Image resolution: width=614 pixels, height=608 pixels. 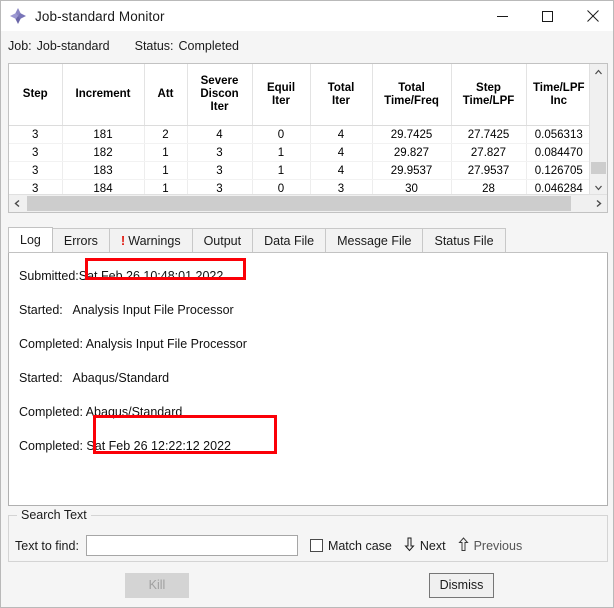 I want to click on arrow-up-icon, so click(x=463, y=545).